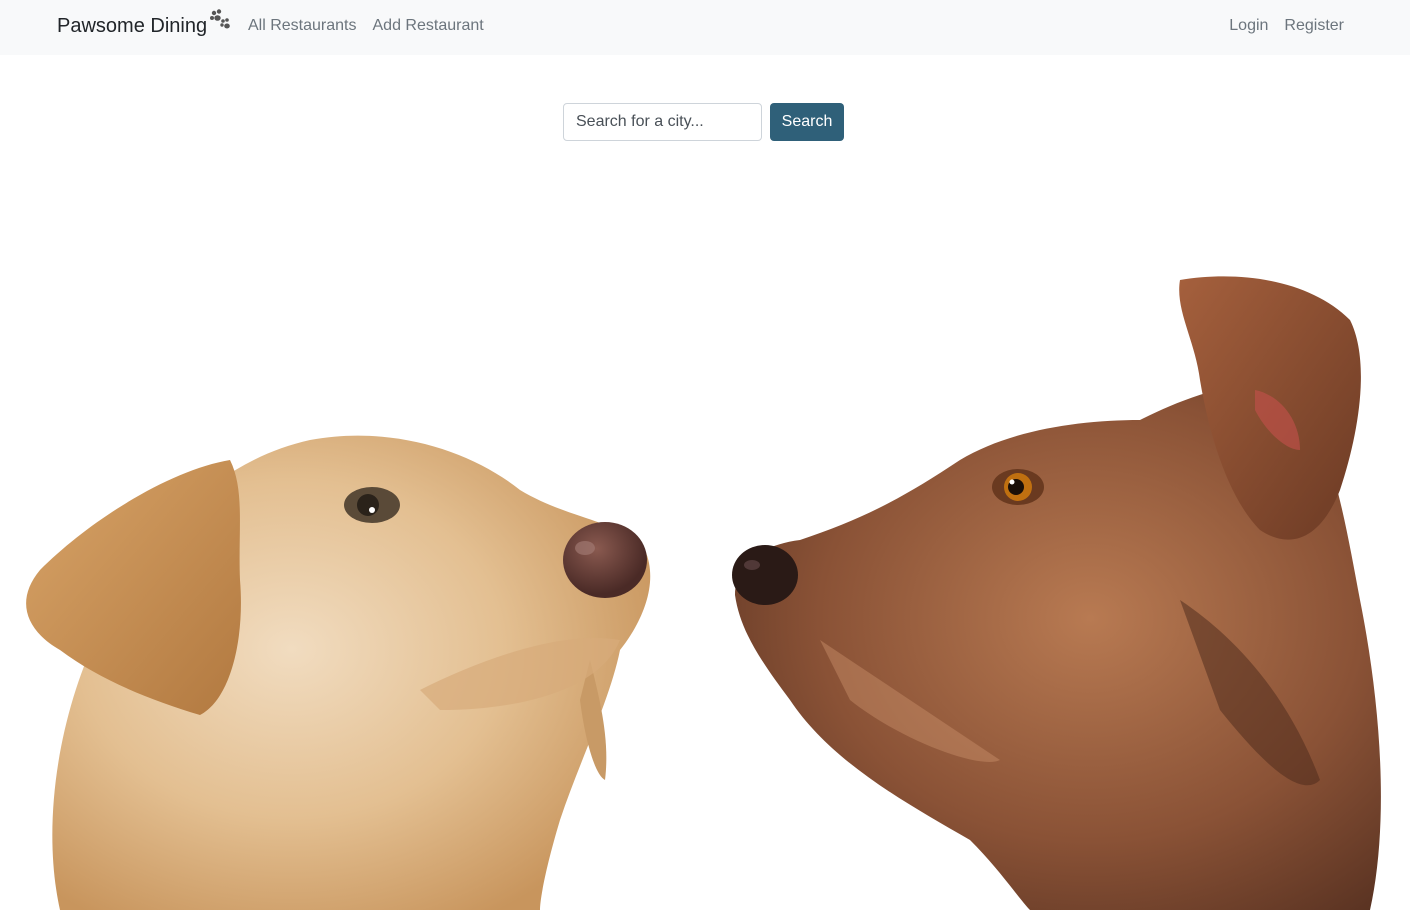 The height and width of the screenshot is (915, 1410). I want to click on auth-nav: Login Register, so click(1286, 26).